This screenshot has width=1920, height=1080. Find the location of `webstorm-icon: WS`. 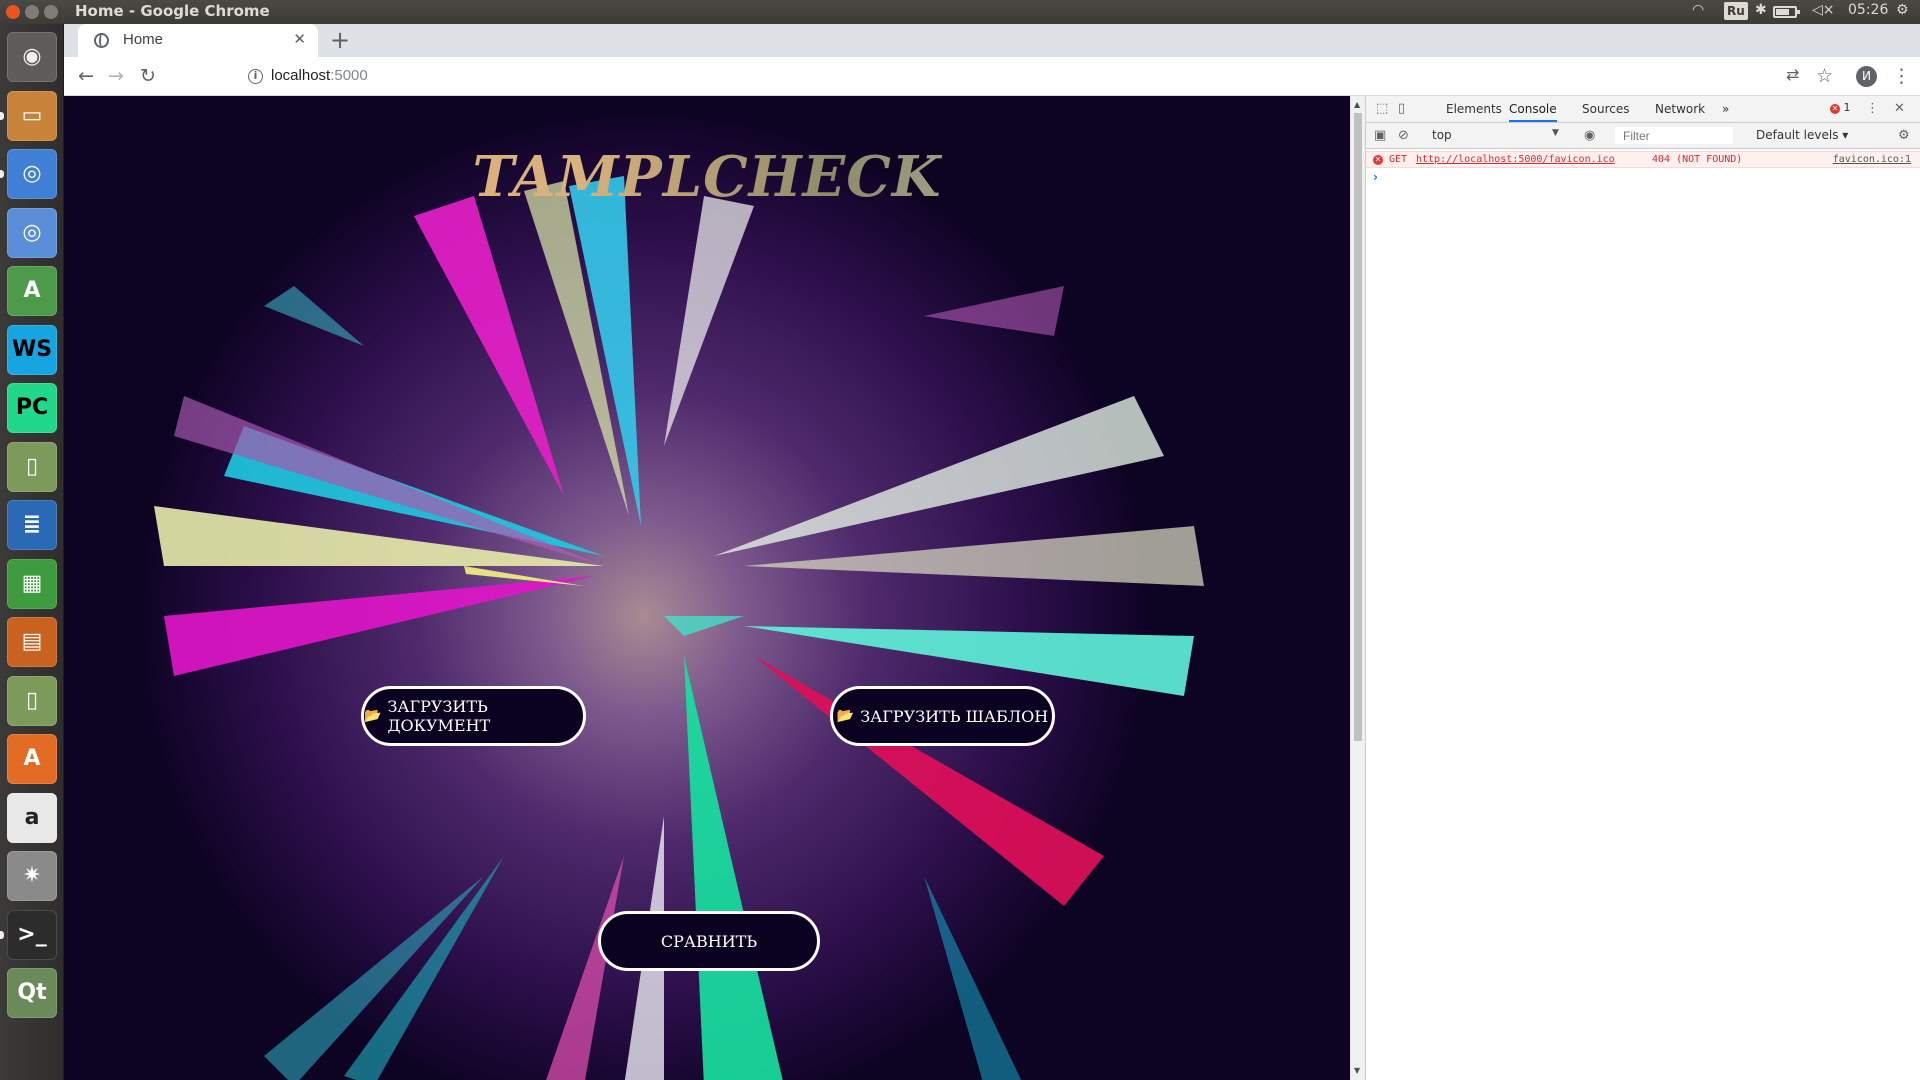

webstorm-icon: WS is located at coordinates (32, 349).